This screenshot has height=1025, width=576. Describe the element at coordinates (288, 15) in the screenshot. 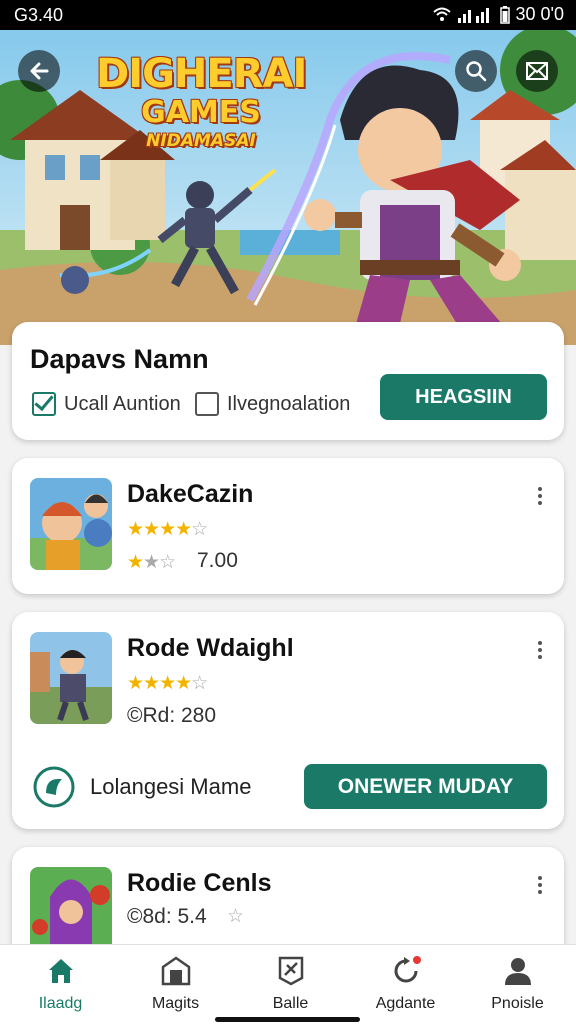

I see `status-bar: G3.40 30 0'0` at that location.